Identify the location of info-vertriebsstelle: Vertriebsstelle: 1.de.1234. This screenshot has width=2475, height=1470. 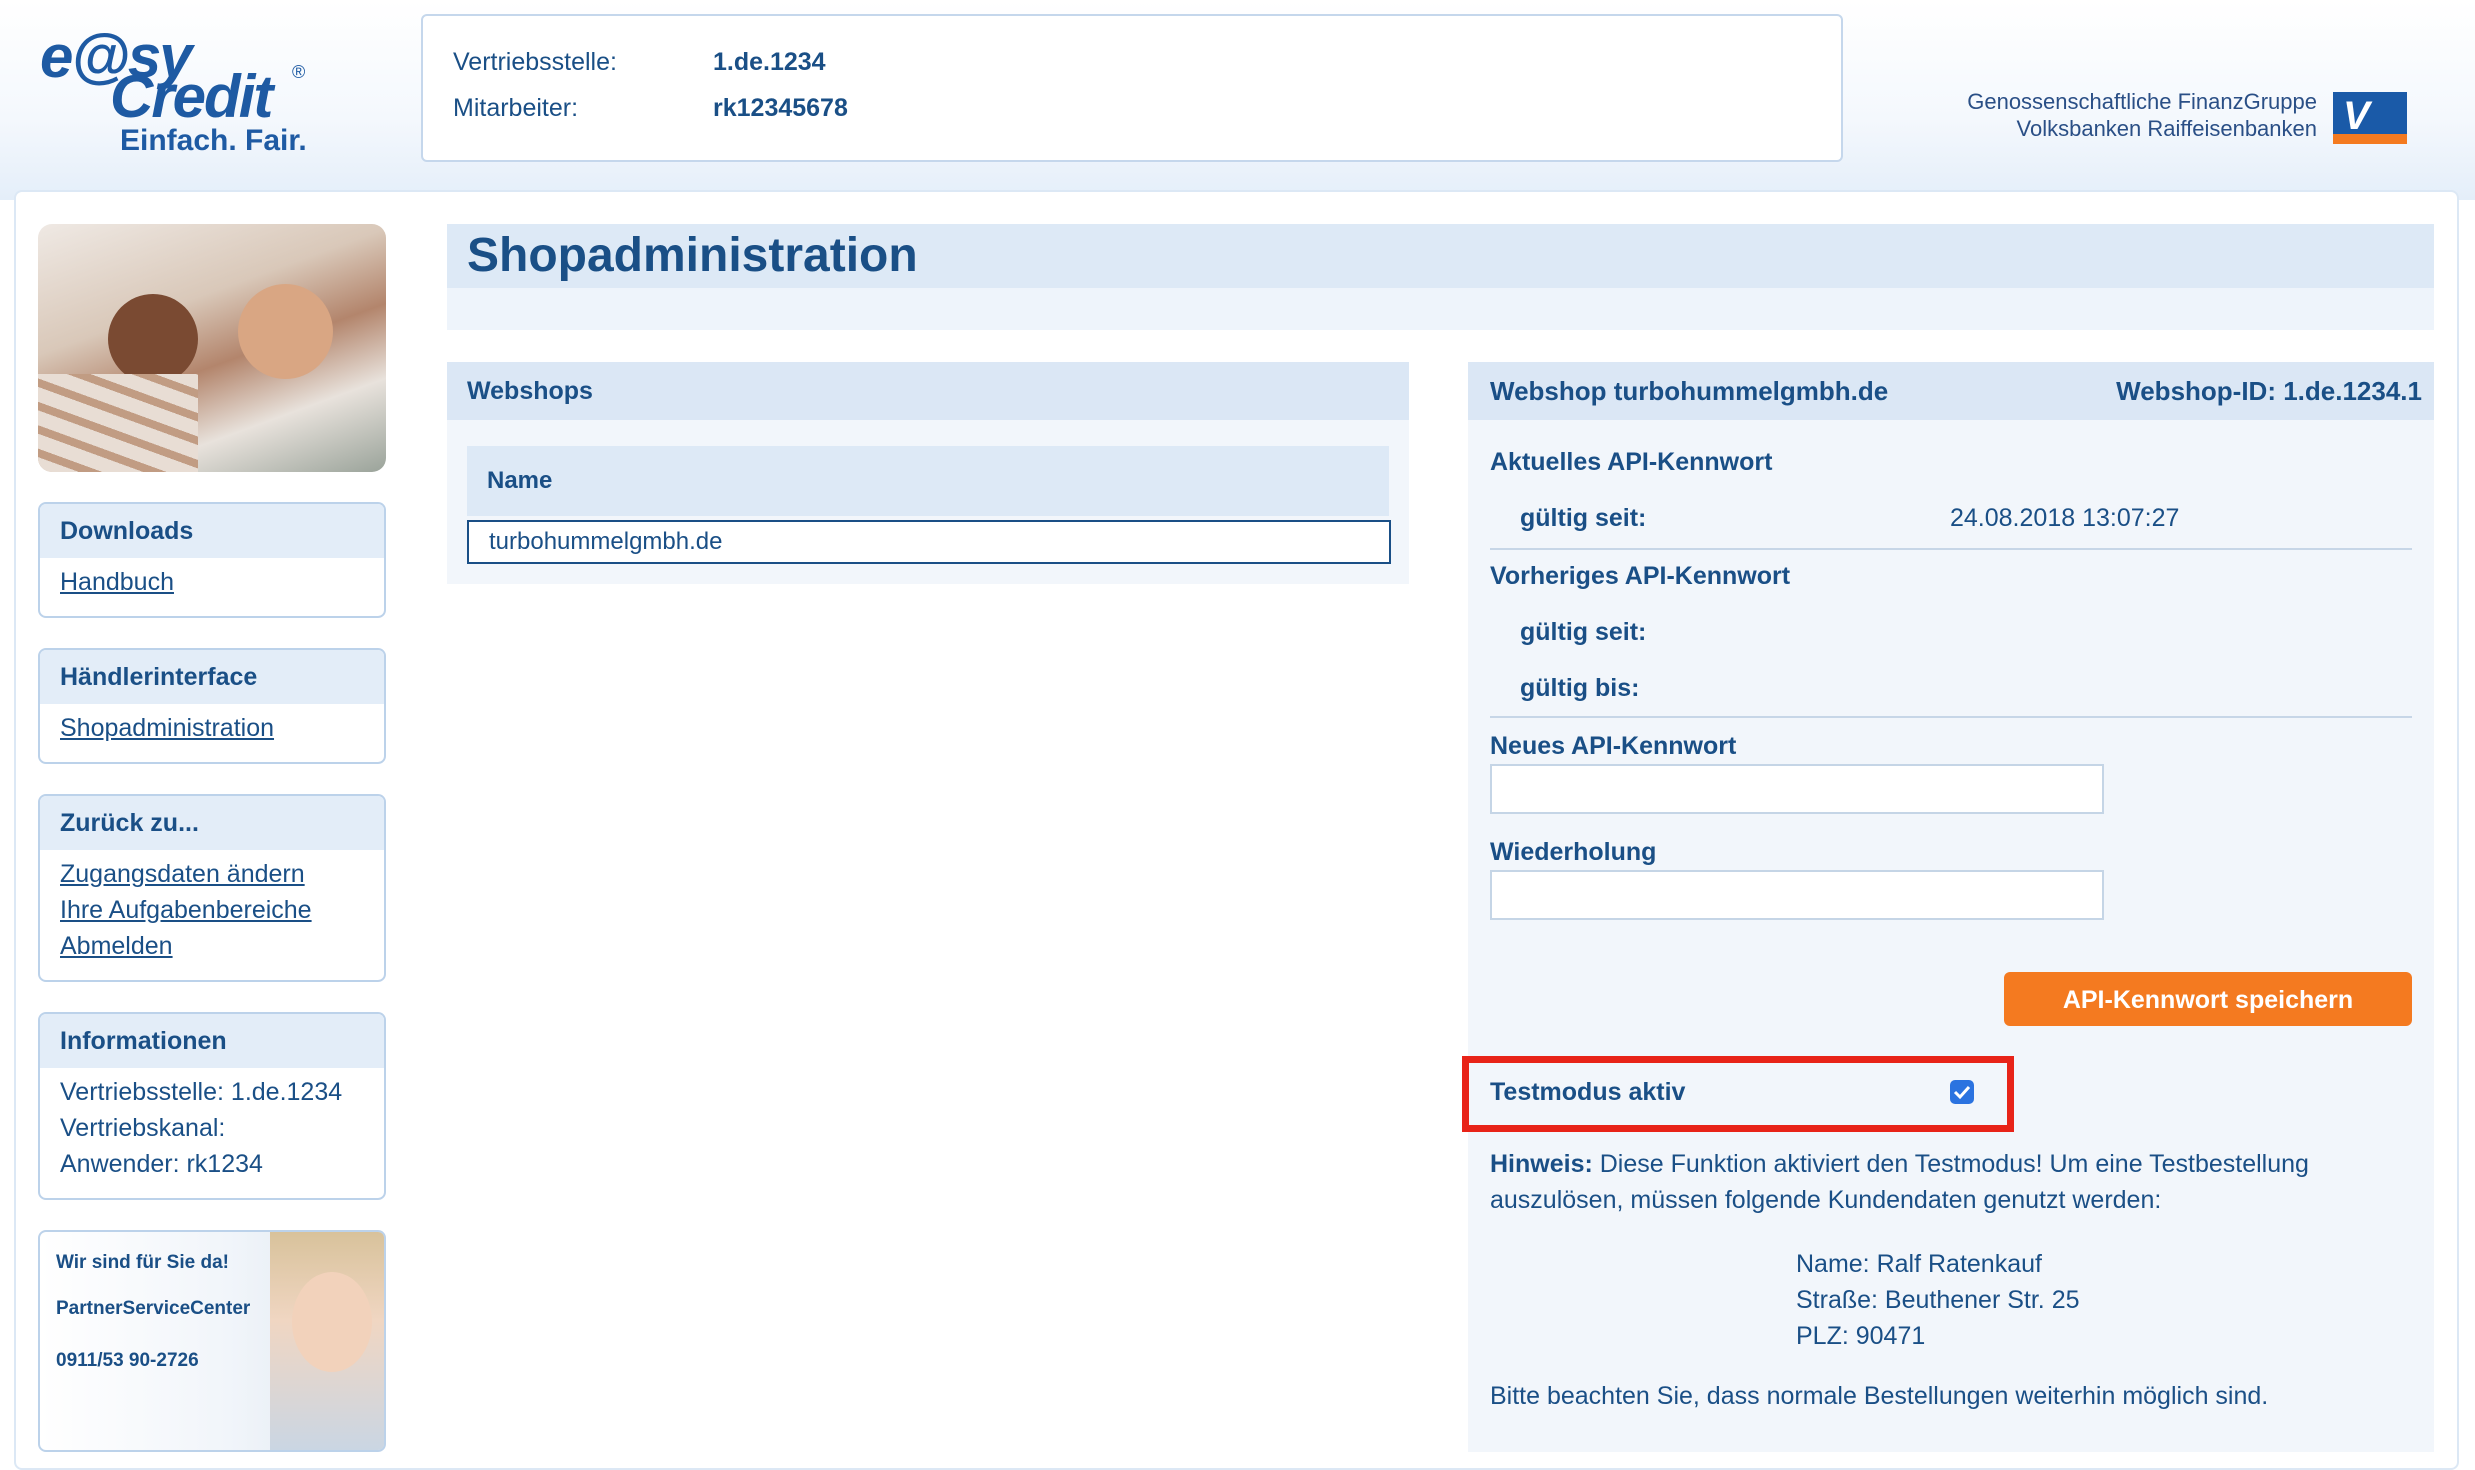
(201, 1092).